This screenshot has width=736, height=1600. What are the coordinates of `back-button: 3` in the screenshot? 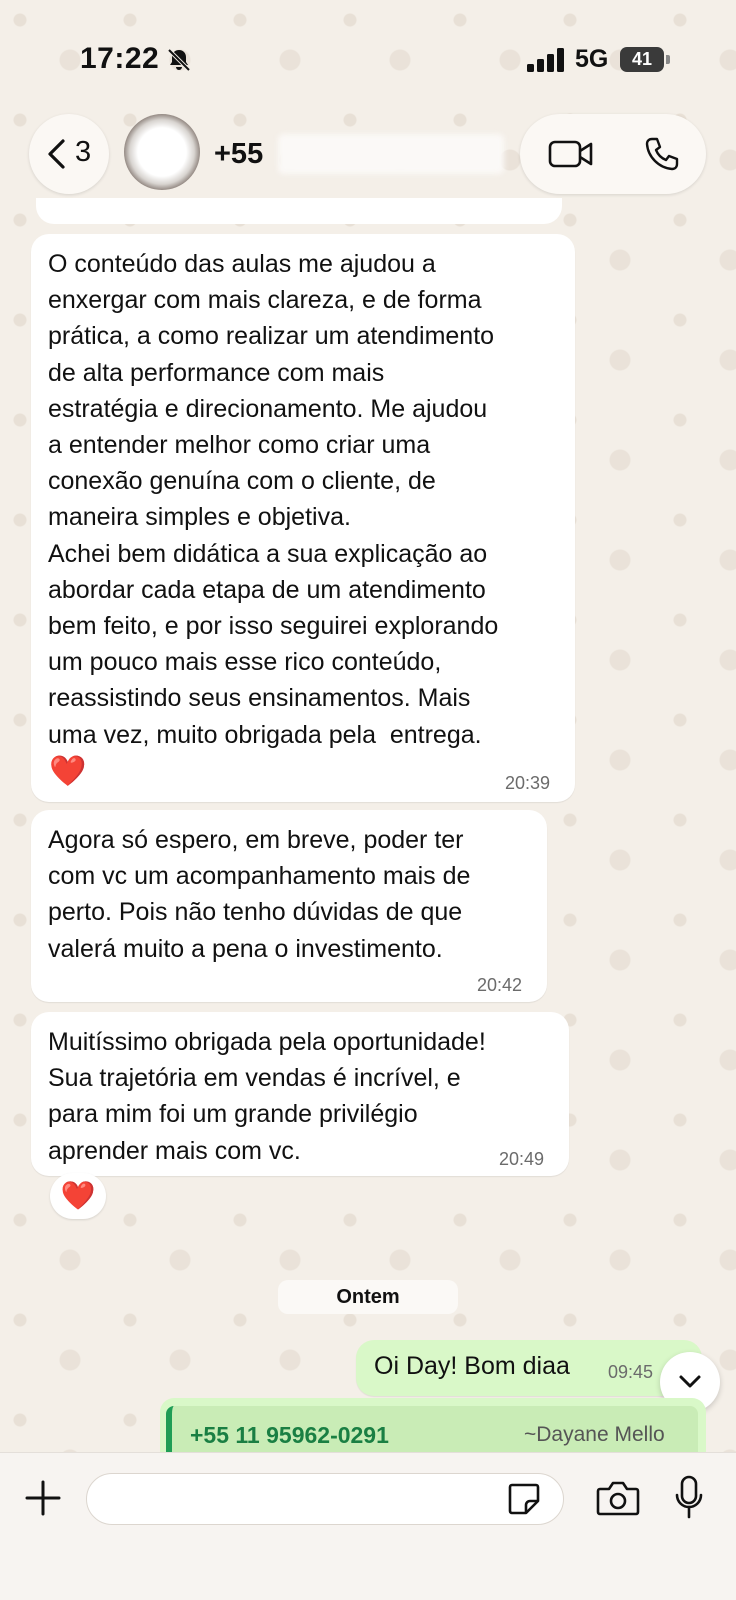 It's located at (69, 154).